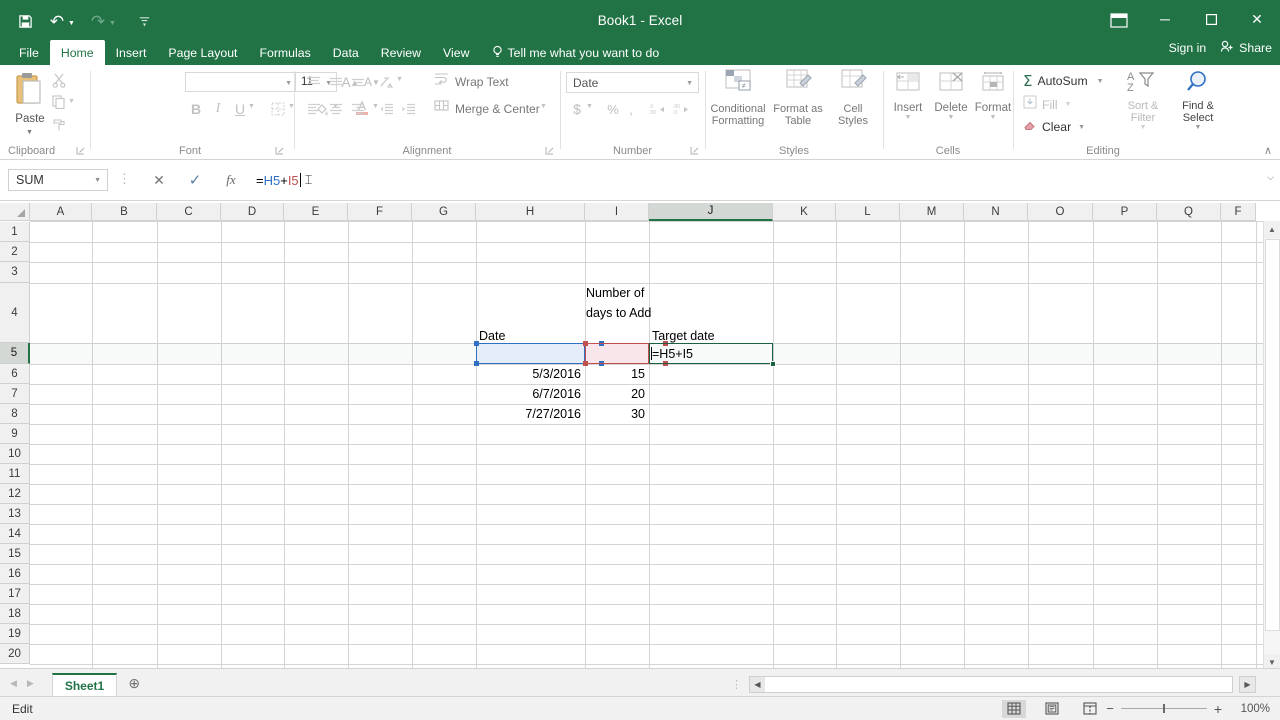 Image resolution: width=1280 pixels, height=720 pixels. What do you see at coordinates (1100, 81) in the screenshot?
I see `autosum-dropdown-icon: ▼` at bounding box center [1100, 81].